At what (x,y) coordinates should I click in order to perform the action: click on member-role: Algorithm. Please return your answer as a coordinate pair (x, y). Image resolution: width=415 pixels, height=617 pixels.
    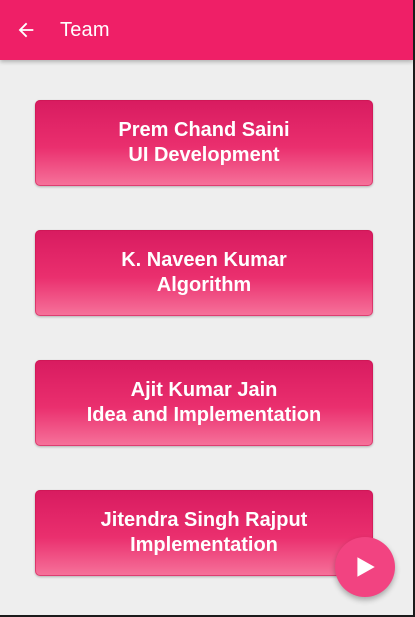
    Looking at the image, I should click on (204, 285).